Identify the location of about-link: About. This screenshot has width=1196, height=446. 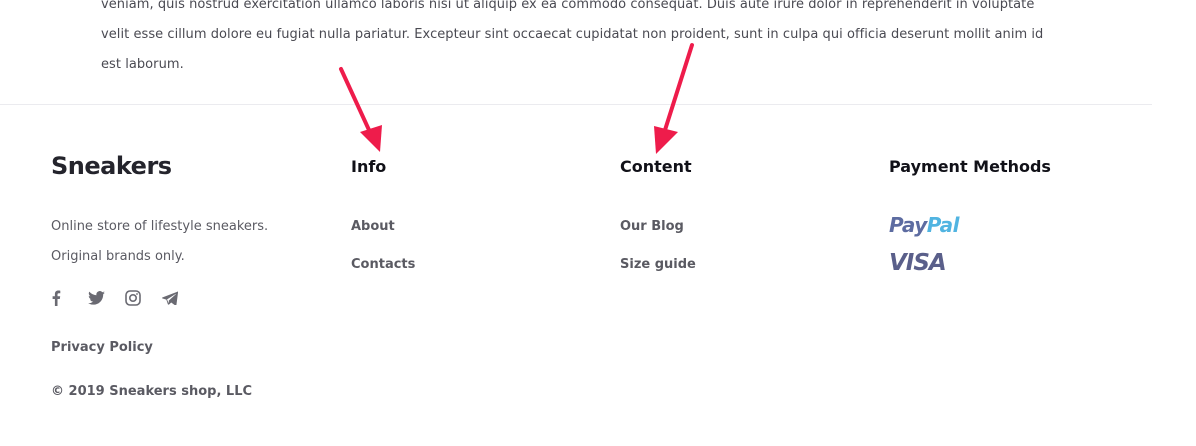
(383, 227).